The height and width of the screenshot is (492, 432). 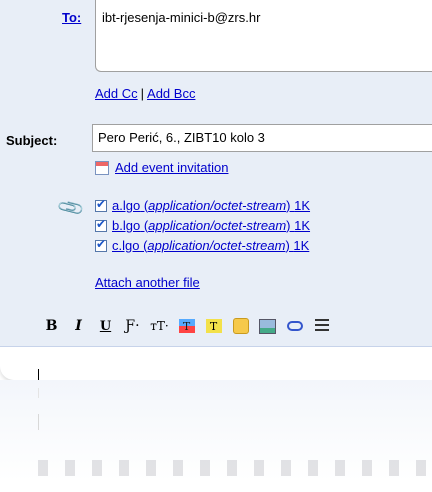 I want to click on numbered-list-button, so click(x=321, y=326).